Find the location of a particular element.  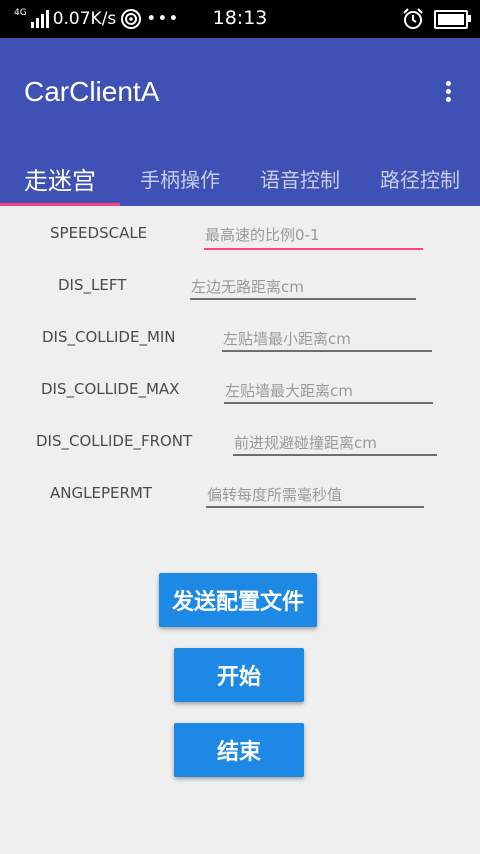

dis-collide-max-placeholder: 左贴墙最大距离cm is located at coordinates (289, 391).